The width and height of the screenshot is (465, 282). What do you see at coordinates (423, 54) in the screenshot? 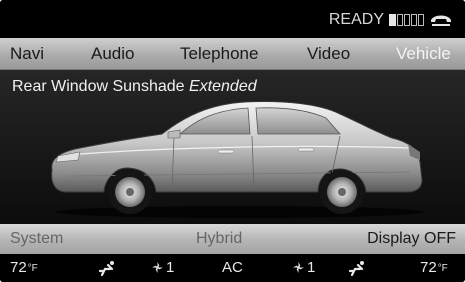
I see `menu-item-vehicle: Vehicle` at bounding box center [423, 54].